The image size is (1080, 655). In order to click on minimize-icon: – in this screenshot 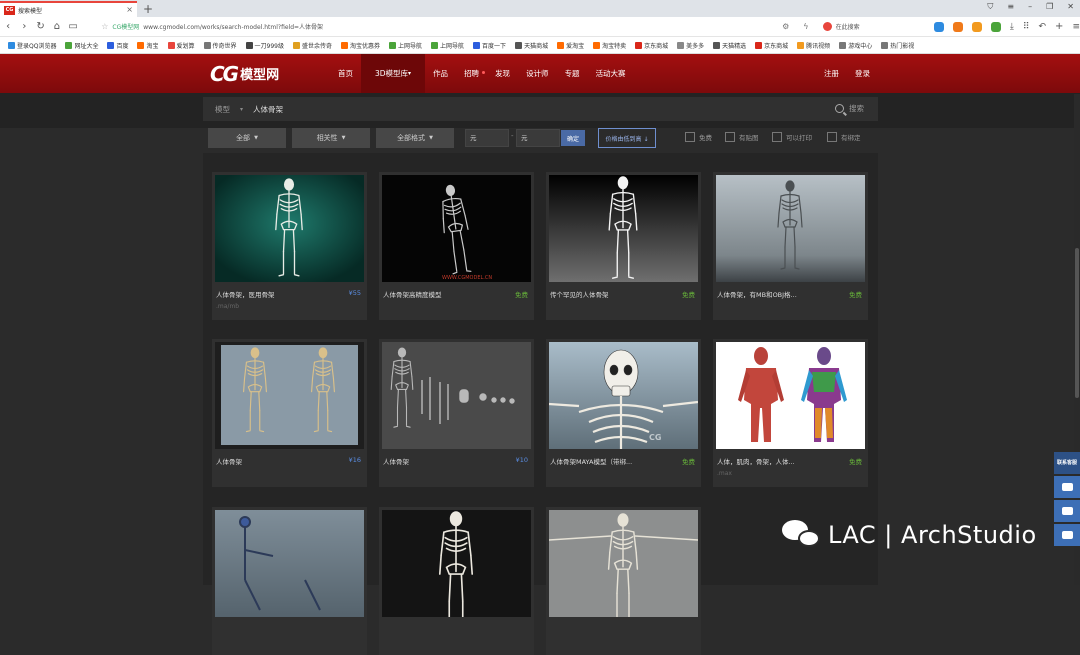, I will do `click(1030, 7)`.